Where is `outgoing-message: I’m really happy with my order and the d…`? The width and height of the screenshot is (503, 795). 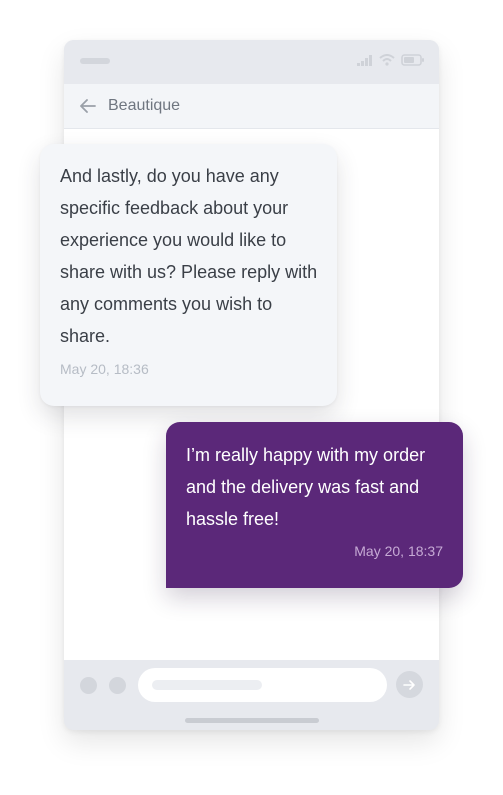 outgoing-message: I’m really happy with my order and the d… is located at coordinates (314, 505).